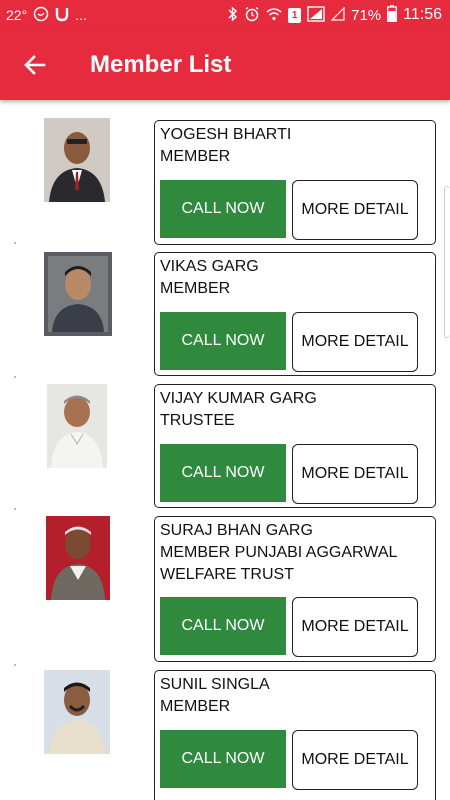 This screenshot has width=450, height=800. What do you see at coordinates (274, 15) in the screenshot?
I see `wifi-icon` at bounding box center [274, 15].